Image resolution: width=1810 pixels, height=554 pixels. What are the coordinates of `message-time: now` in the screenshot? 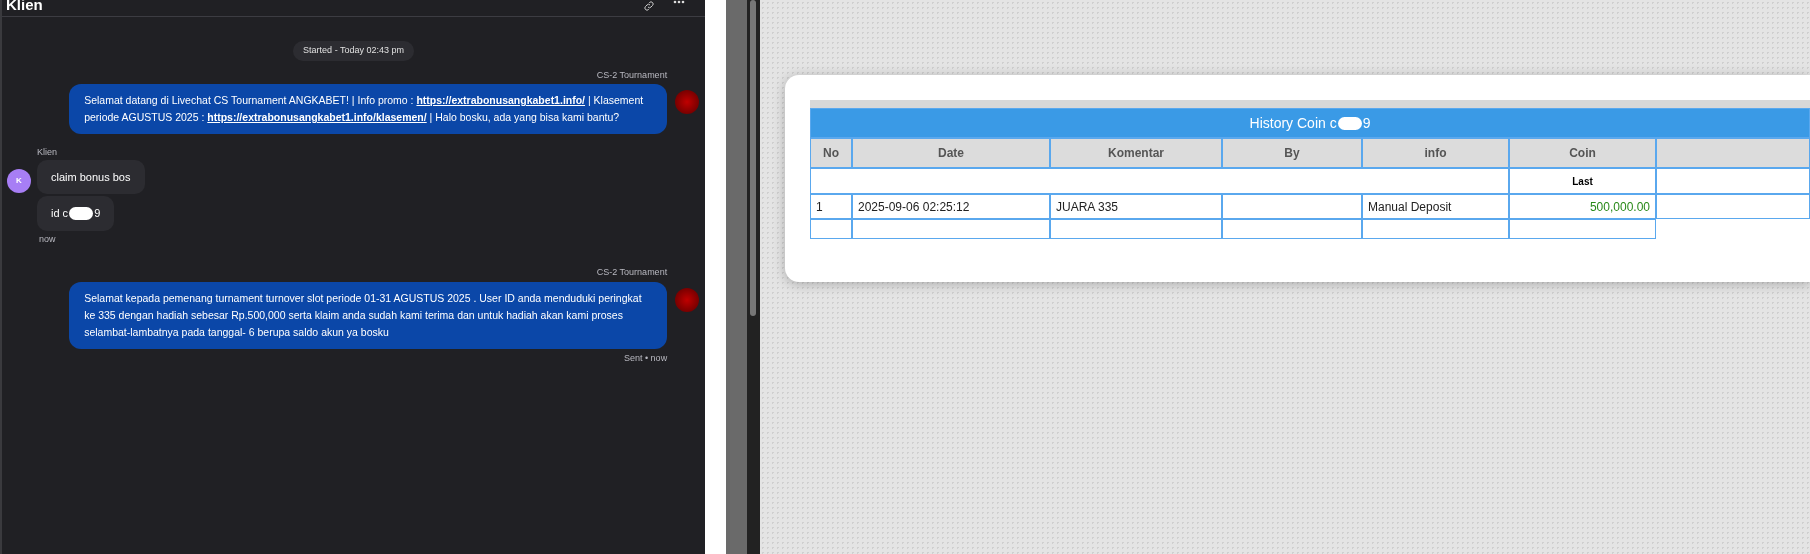 It's located at (47, 239).